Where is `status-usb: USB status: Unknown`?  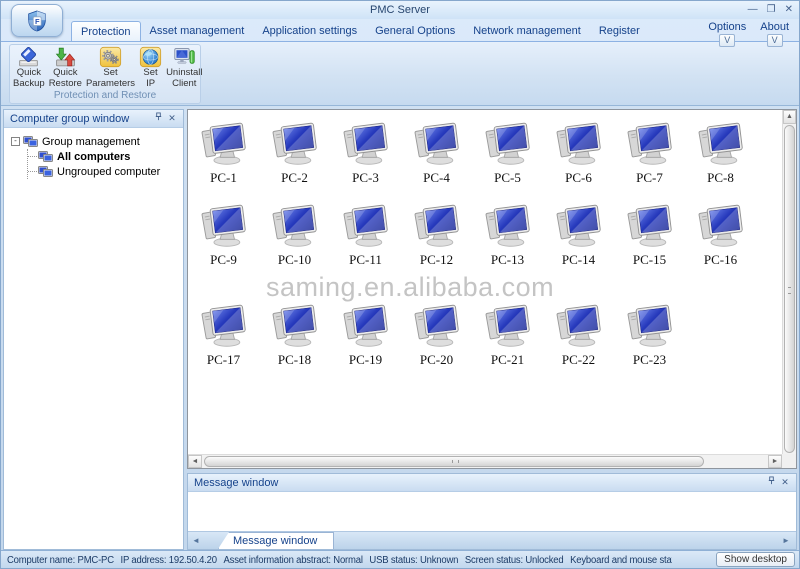 status-usb: USB status: Unknown is located at coordinates (414, 560).